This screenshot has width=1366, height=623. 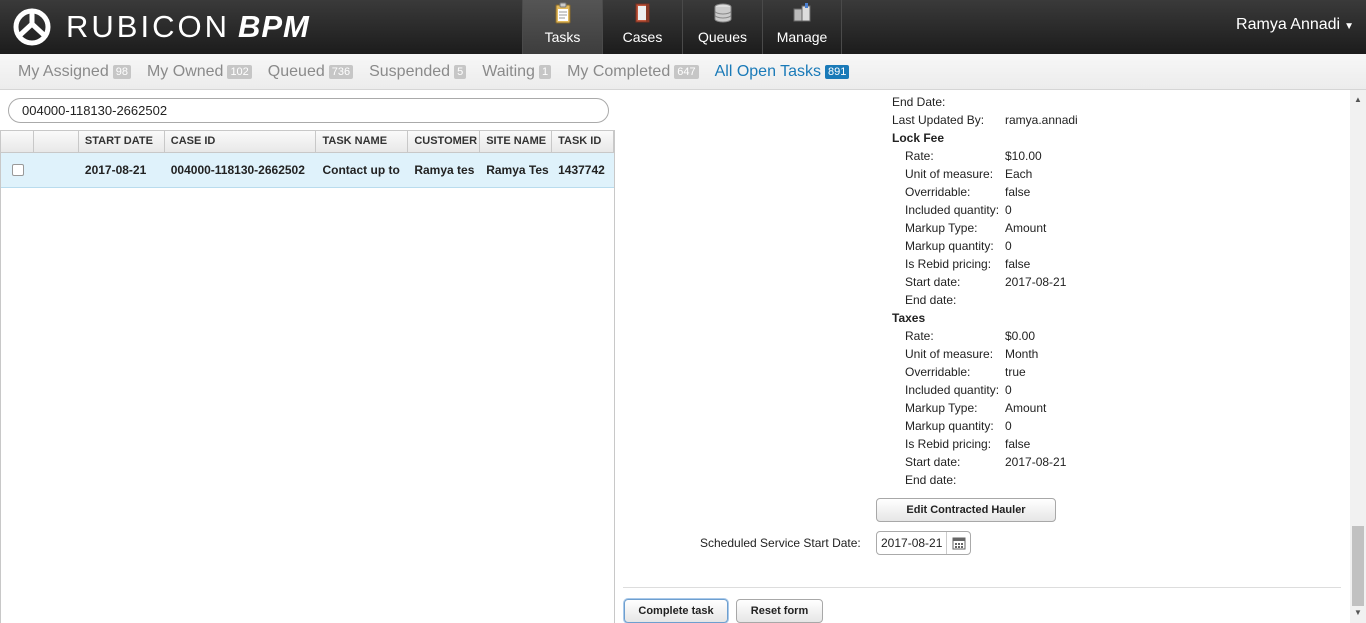 I want to click on cell-case-id: 004000-118130-2662502, so click(x=237, y=170).